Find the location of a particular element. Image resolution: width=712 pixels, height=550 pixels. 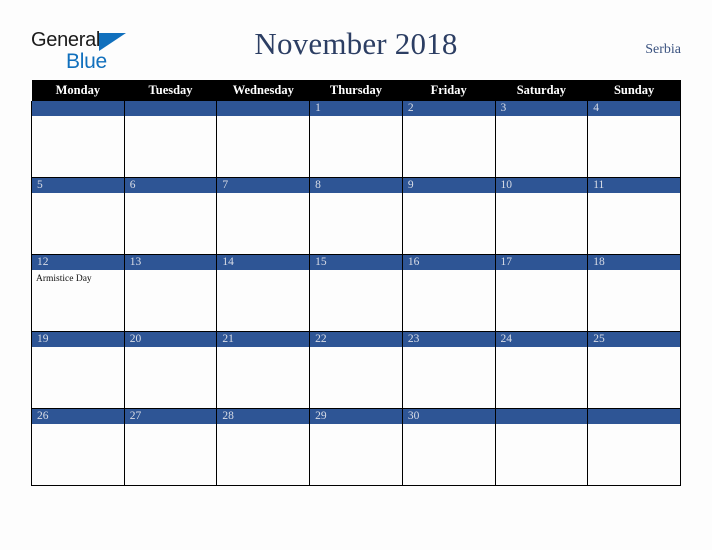

day-number: 27 is located at coordinates (170, 416).